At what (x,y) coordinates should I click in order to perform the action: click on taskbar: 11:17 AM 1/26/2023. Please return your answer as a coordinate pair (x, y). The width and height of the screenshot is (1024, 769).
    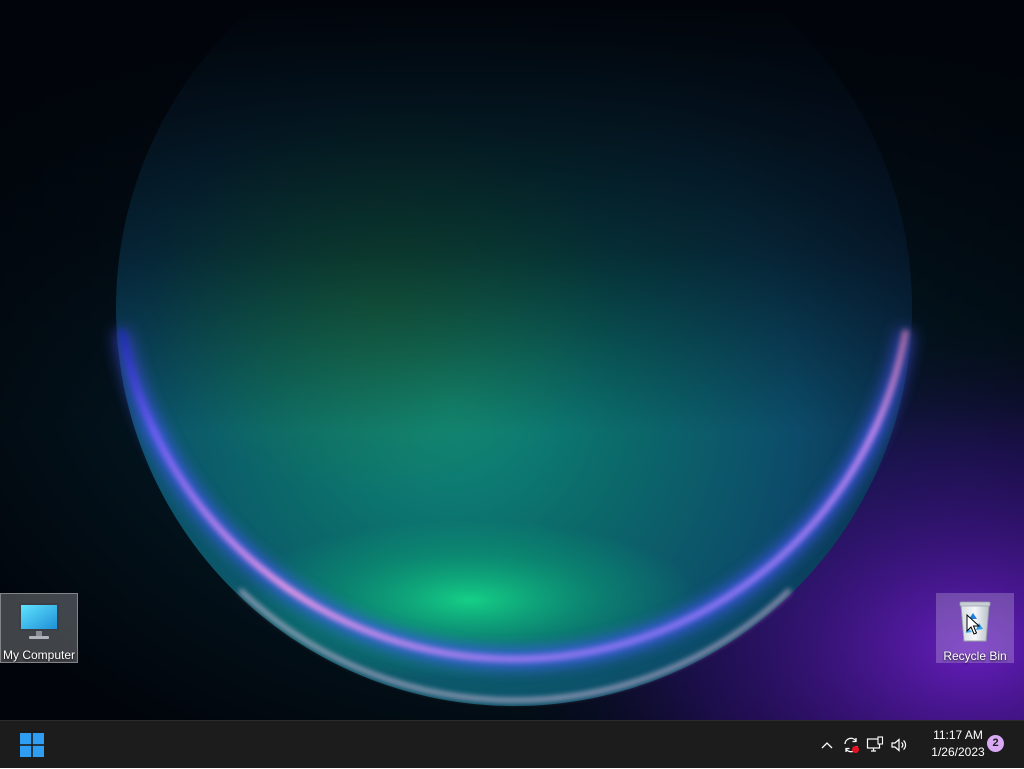
    Looking at the image, I should click on (512, 744).